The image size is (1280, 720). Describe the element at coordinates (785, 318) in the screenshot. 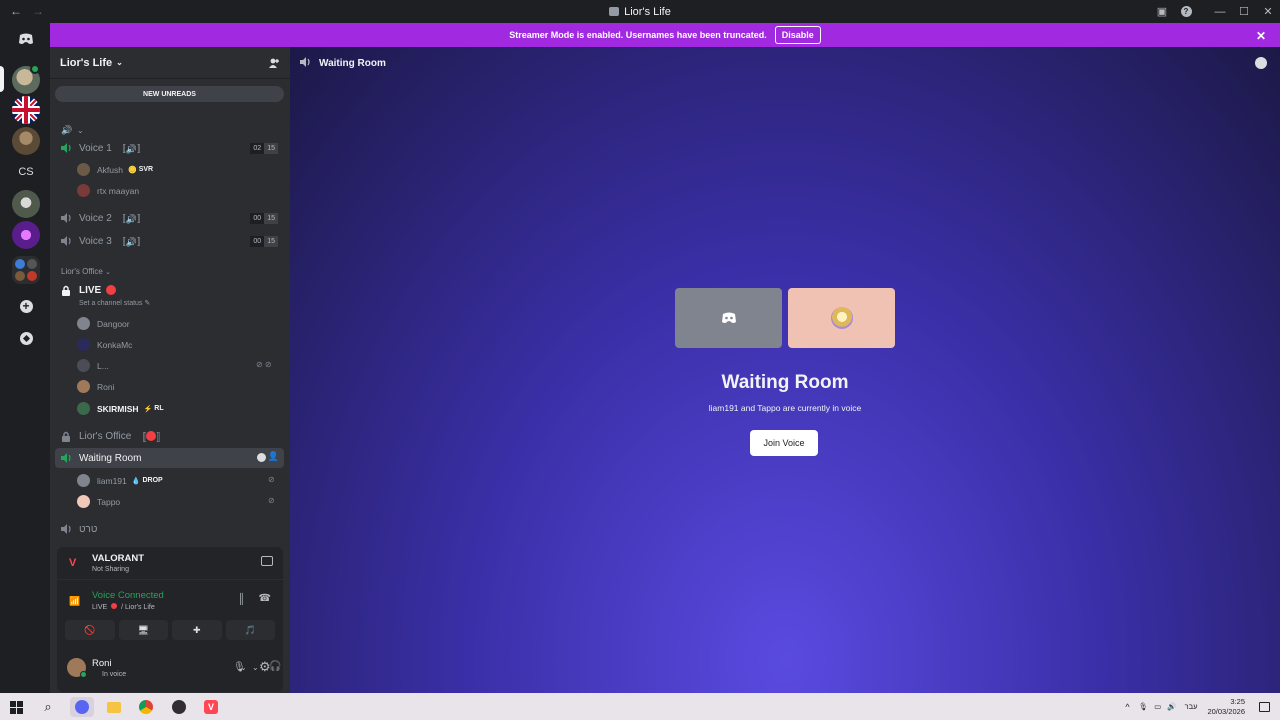

I see `participant-tiles` at that location.